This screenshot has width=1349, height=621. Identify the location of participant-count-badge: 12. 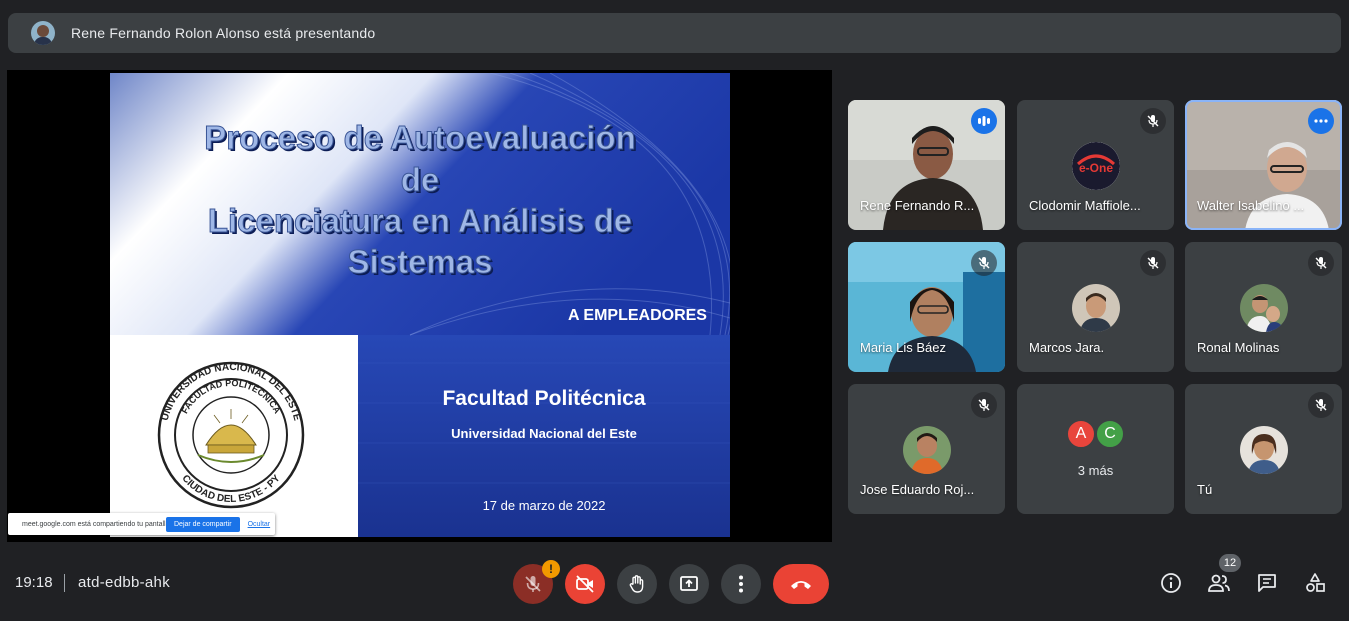
(1230, 563).